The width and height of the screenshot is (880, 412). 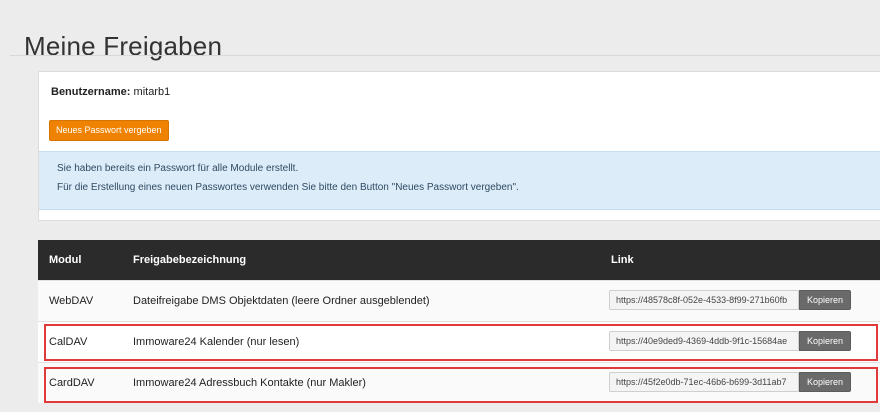 I want to click on cell-share-name: Immoware24 Kalender (nur lesen), so click(x=361, y=342).